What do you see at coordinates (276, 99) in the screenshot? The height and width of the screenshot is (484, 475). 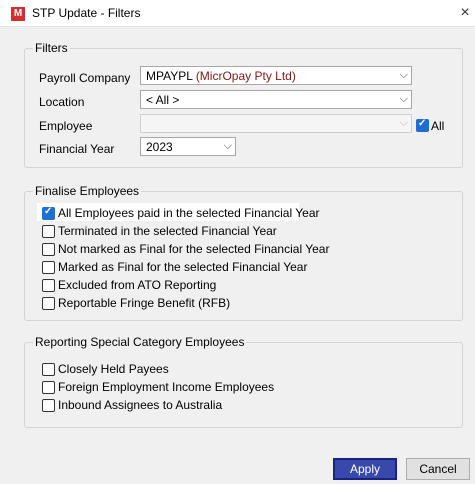 I see `location-dropdown: < All > ⌵` at bounding box center [276, 99].